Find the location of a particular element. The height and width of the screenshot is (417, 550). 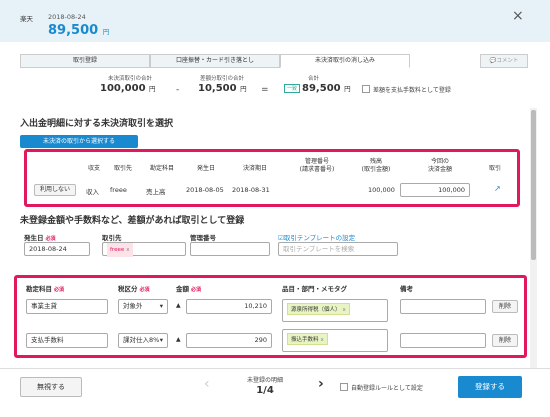

col-balance: 残高 (取引金額) is located at coordinates (376, 165).